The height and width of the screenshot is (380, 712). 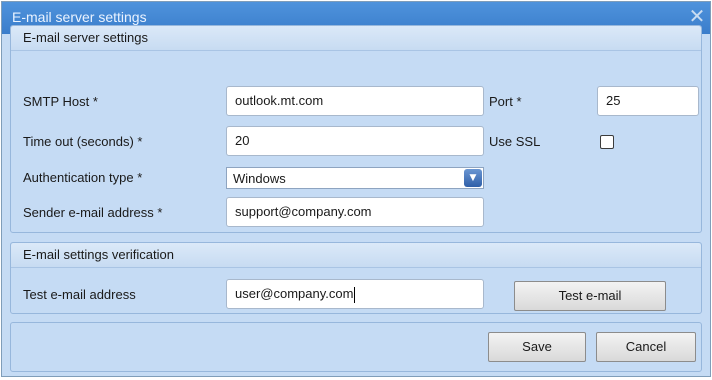 I want to click on use-ssl-checkbox, so click(x=607, y=142).